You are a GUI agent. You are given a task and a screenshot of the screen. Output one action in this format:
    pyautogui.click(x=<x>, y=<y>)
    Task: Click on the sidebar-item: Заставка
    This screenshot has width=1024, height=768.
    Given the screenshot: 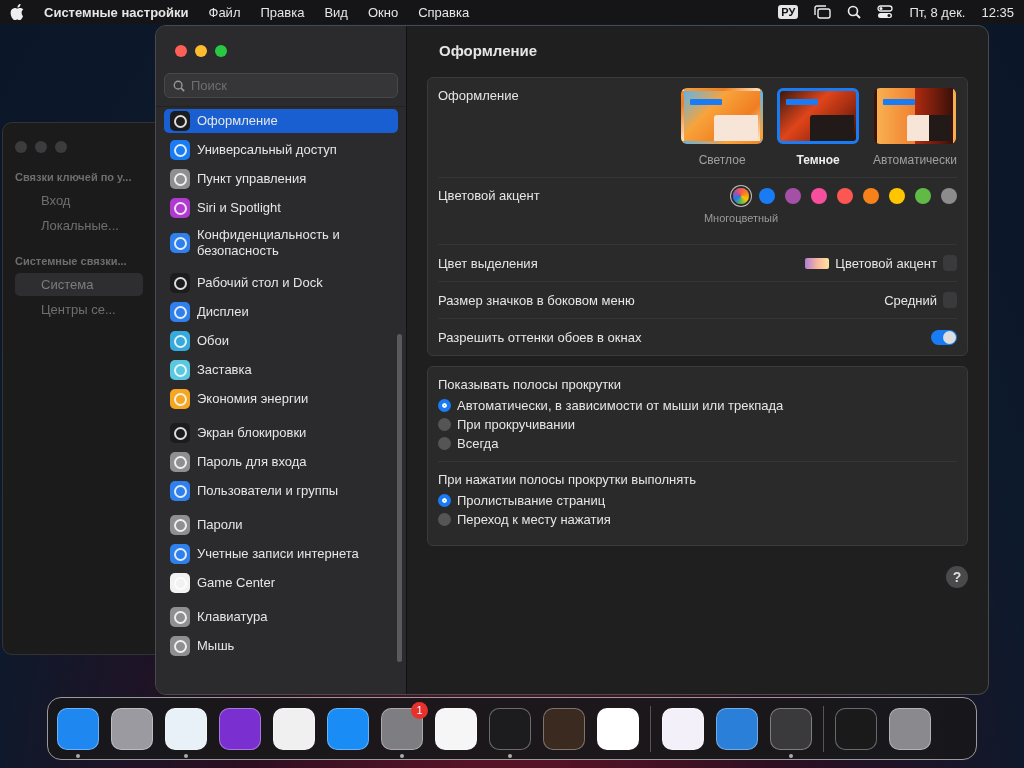 What is the action you would take?
    pyautogui.click(x=281, y=370)
    